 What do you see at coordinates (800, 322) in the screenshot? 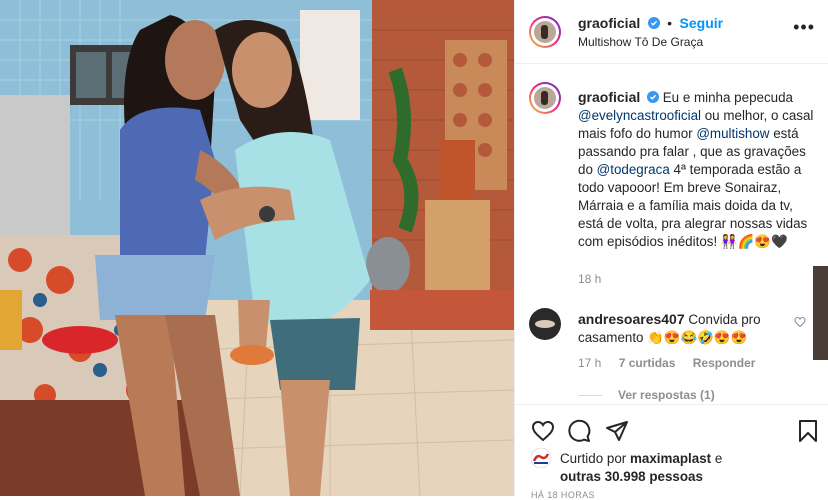
I see `heart-outline-icon` at bounding box center [800, 322].